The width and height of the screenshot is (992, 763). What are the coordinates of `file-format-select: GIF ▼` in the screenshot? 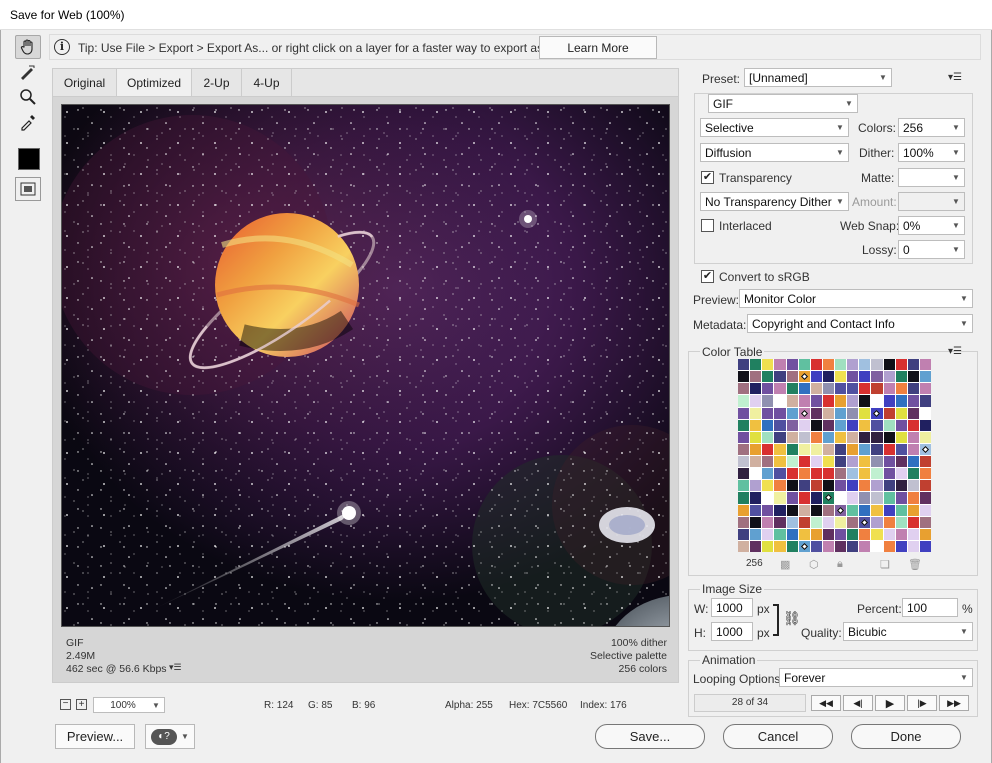 It's located at (783, 103).